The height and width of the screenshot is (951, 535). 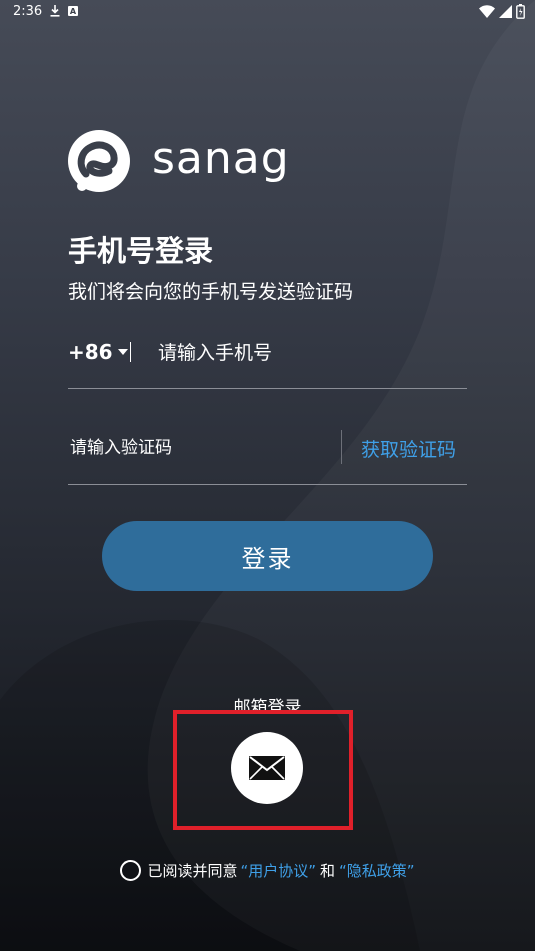 I want to click on get-code-button: 获取验证码, so click(x=408, y=448).